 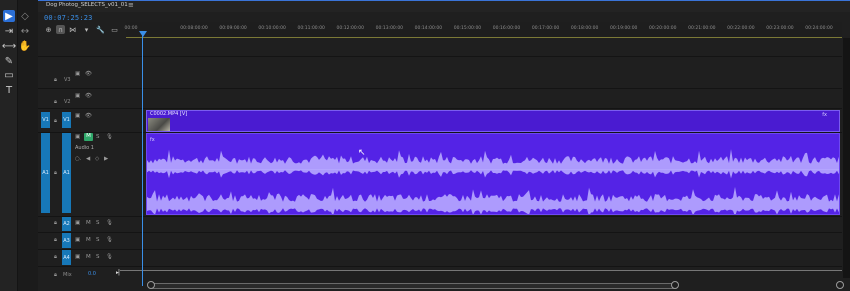 What do you see at coordinates (67, 80) in the screenshot?
I see `track-label-v3: V3` at bounding box center [67, 80].